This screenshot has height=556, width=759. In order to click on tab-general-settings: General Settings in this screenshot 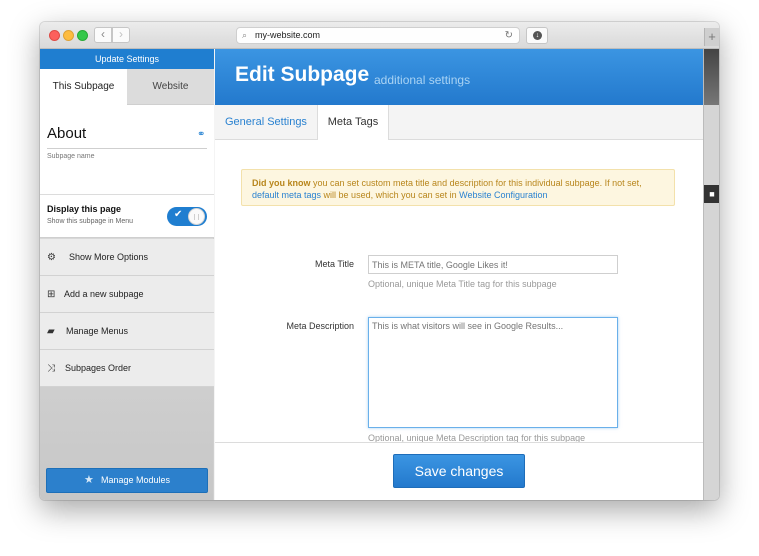, I will do `click(266, 122)`.